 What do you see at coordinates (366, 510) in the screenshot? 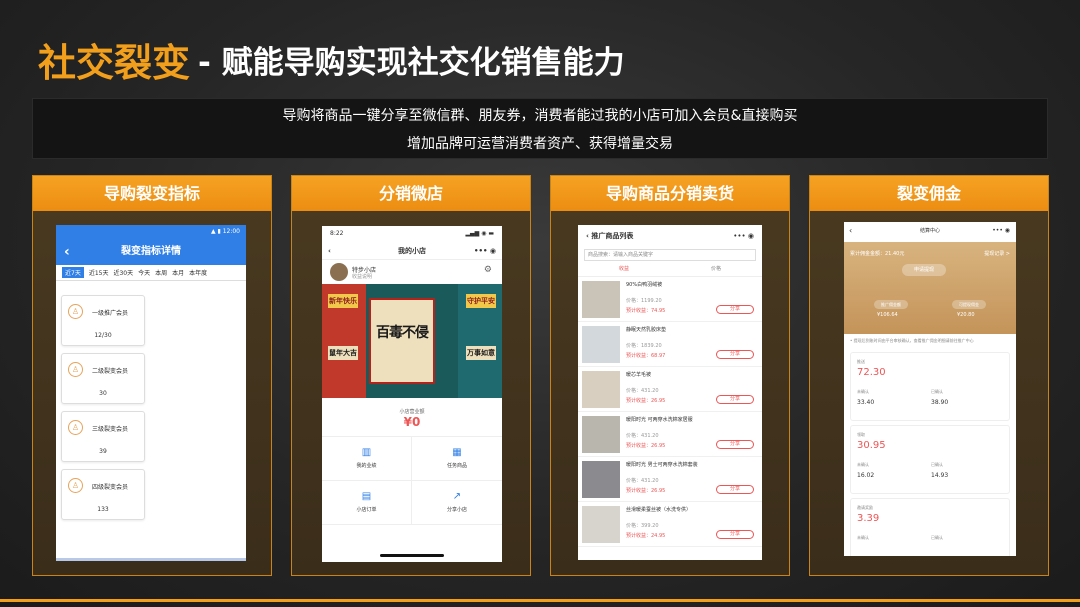
I see `menu-label: 小店订单` at bounding box center [366, 510].